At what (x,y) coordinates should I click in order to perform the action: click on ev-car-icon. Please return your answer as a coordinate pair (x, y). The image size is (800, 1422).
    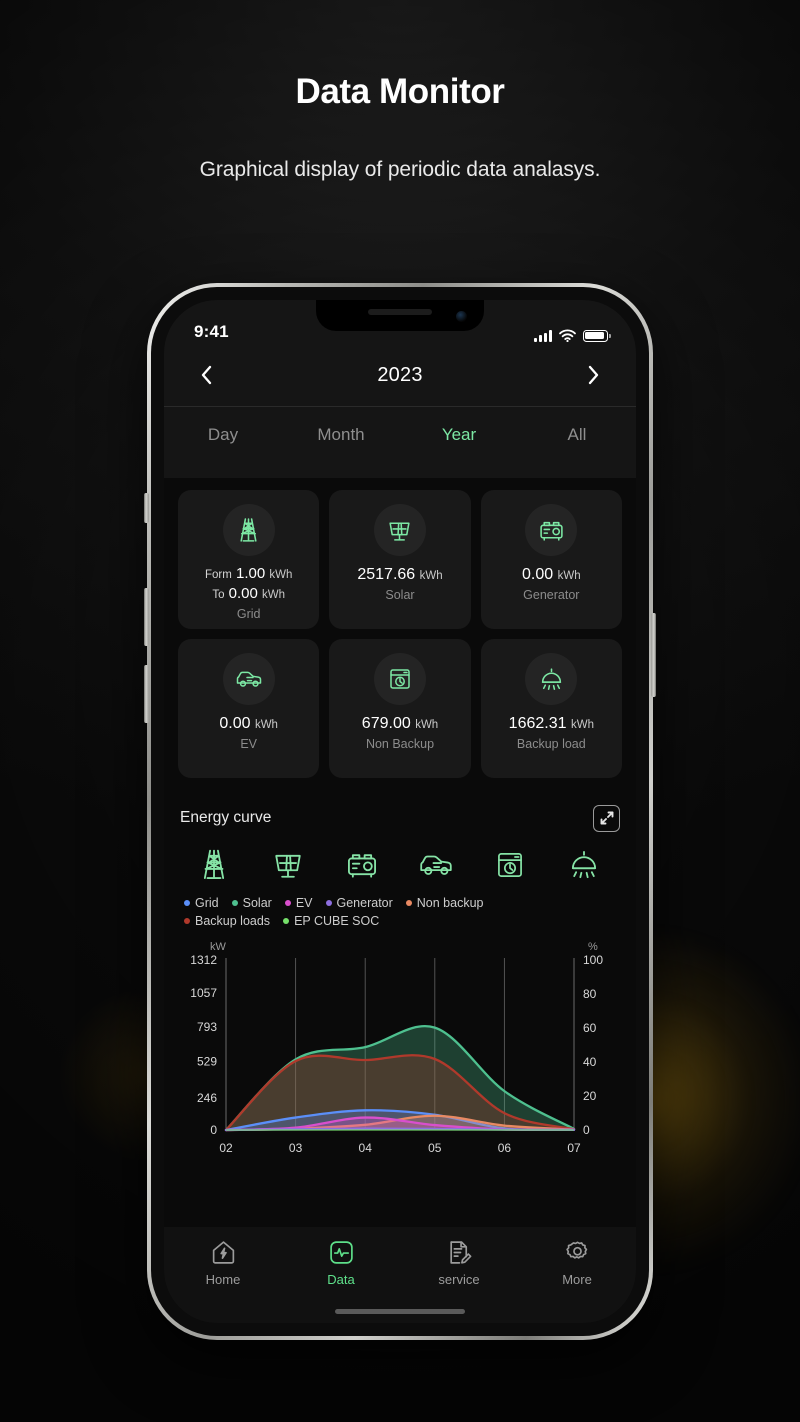
    Looking at the image, I should click on (248, 679).